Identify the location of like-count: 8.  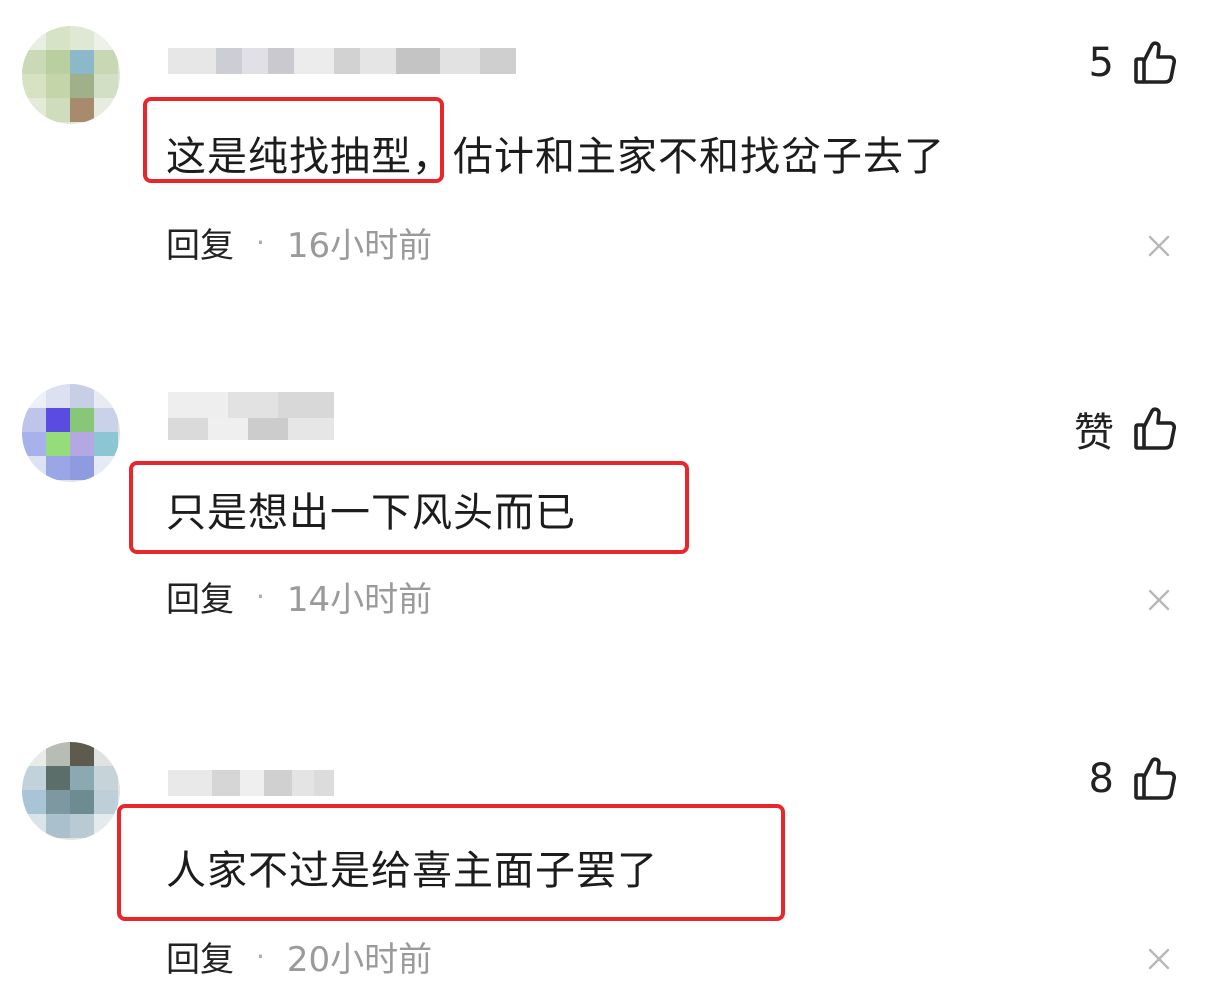
(1101, 779).